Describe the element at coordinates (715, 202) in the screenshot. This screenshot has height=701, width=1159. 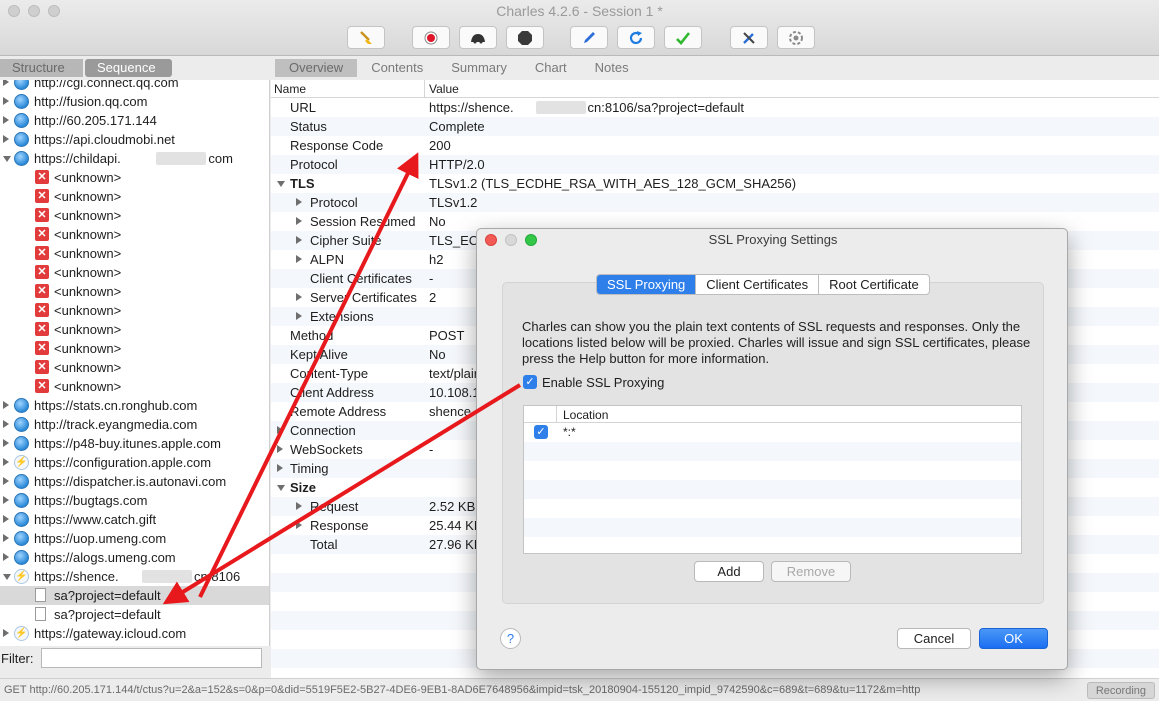
I see `grid-row: Protocol TLSv1.2` at that location.